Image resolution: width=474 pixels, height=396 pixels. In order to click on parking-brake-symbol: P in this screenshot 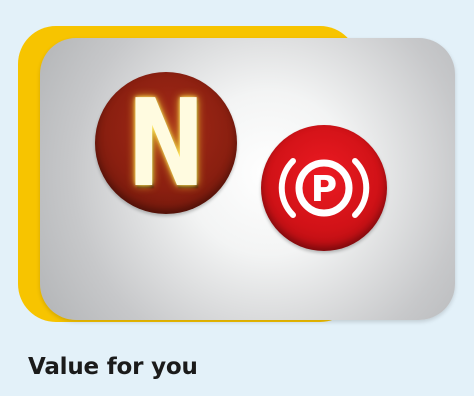, I will do `click(324, 188)`.